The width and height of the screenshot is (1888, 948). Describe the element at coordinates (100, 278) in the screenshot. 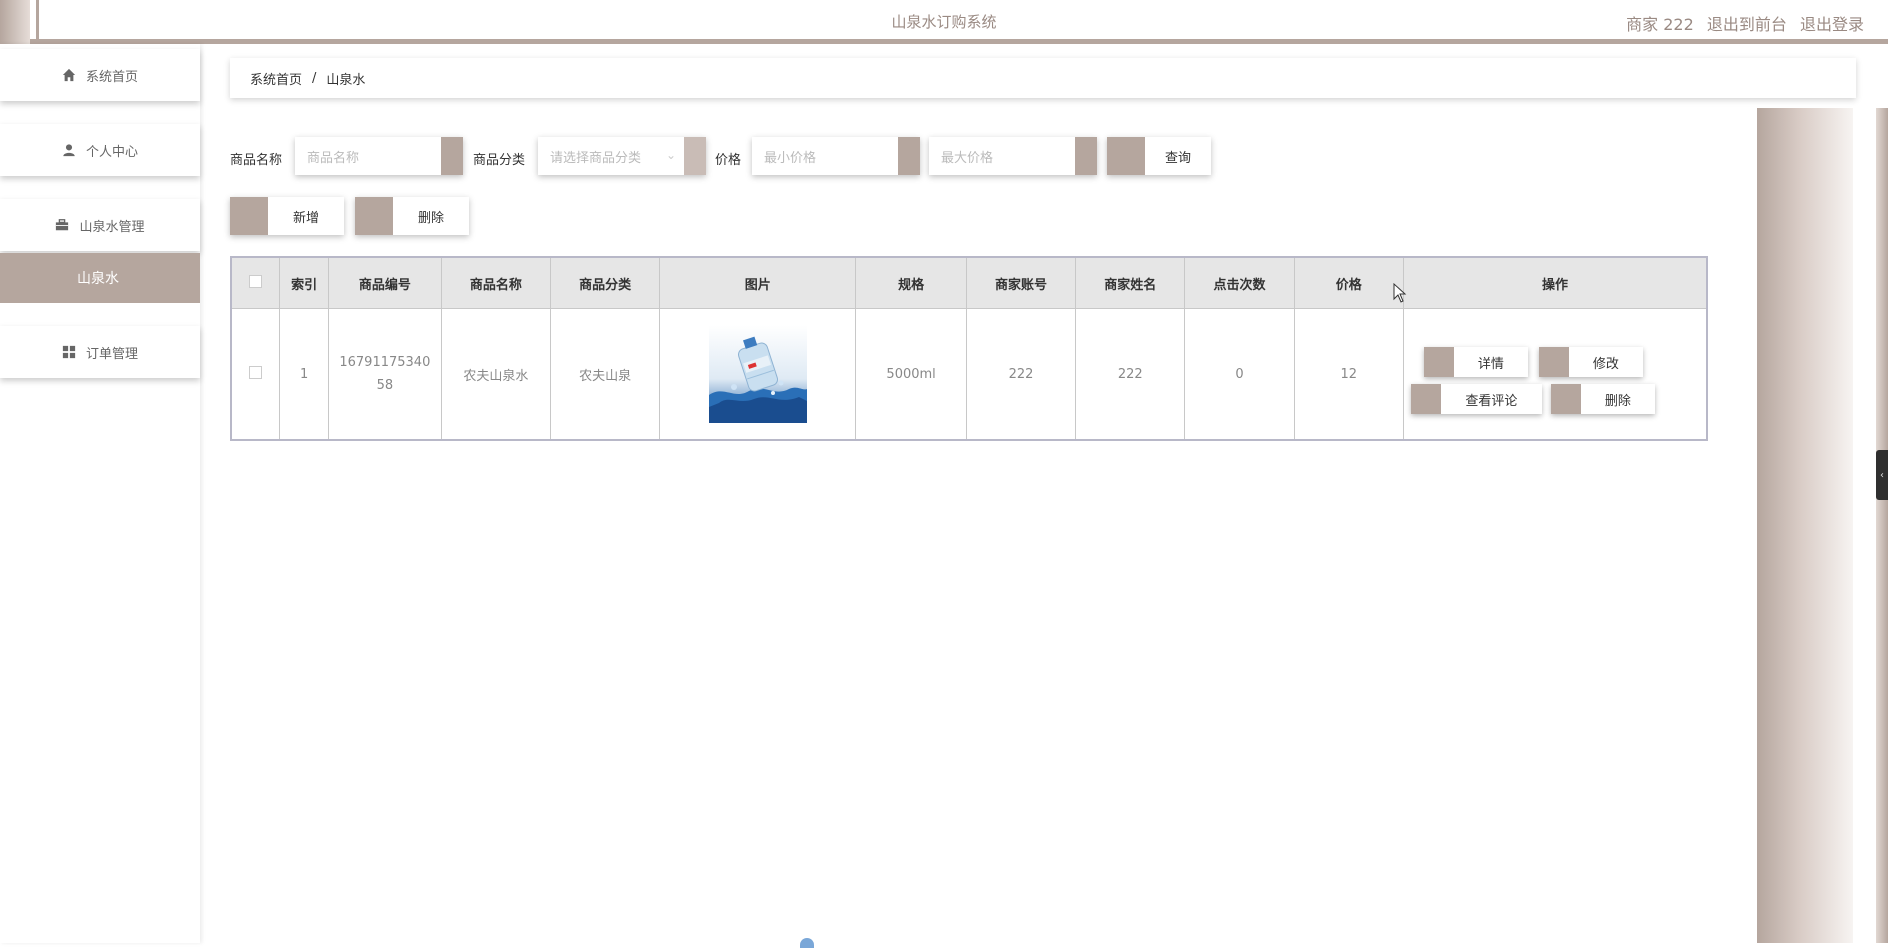

I see `sidebar-subitem-water: 山泉水` at that location.